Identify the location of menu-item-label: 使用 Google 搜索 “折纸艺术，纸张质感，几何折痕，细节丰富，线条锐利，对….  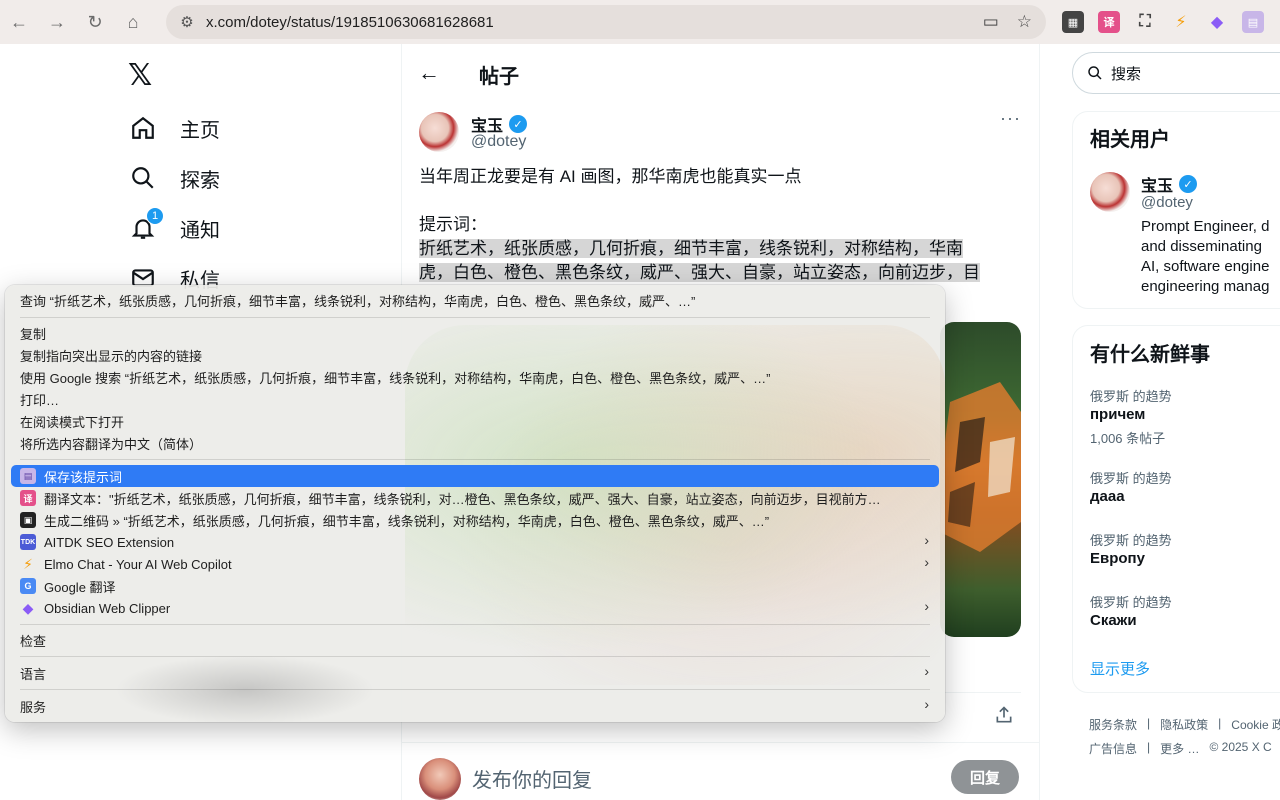
(395, 378).